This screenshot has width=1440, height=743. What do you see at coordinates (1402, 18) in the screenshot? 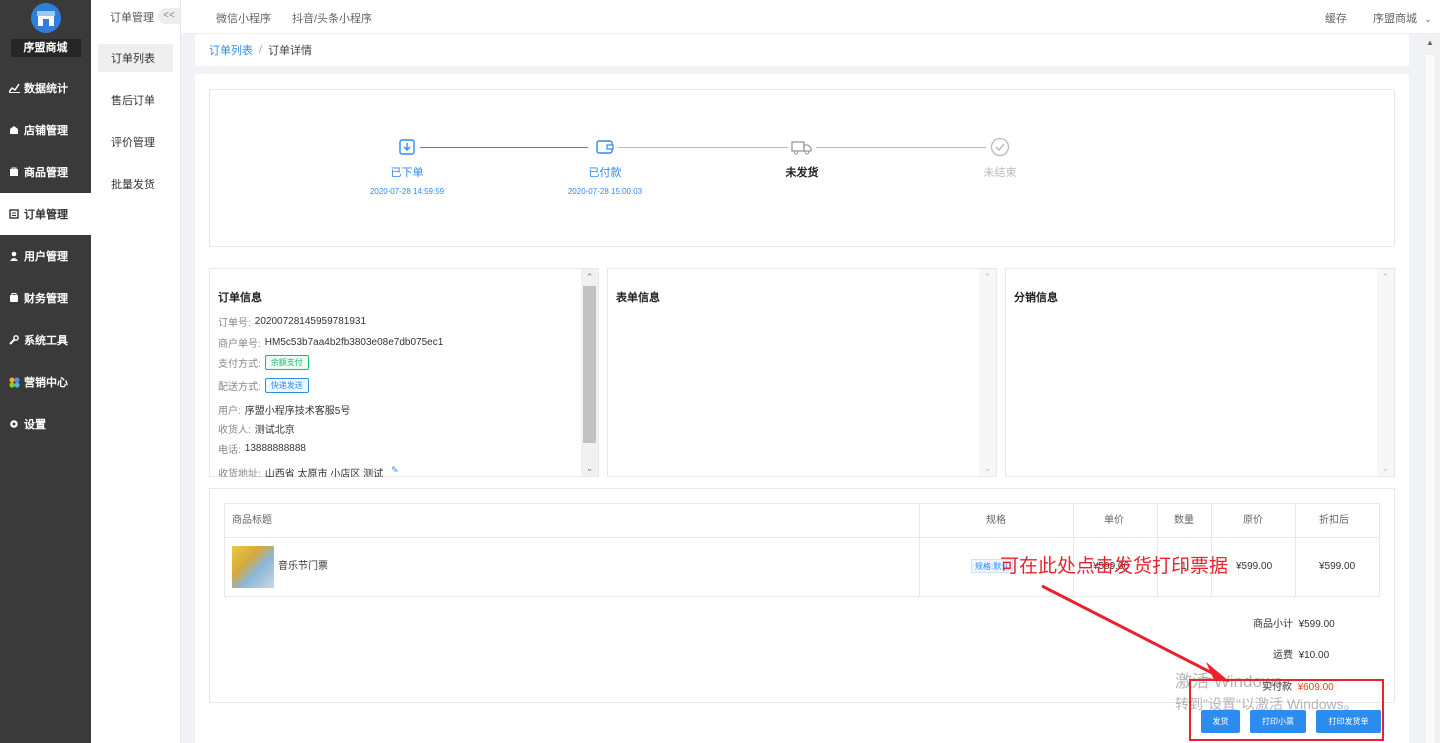
I see `user-menu: 序盟商城 ⌄` at bounding box center [1402, 18].